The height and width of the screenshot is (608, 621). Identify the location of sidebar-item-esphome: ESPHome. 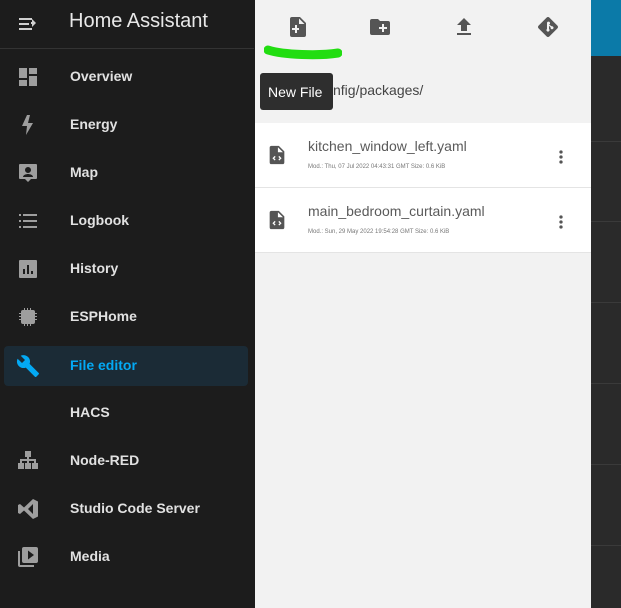
(126, 317).